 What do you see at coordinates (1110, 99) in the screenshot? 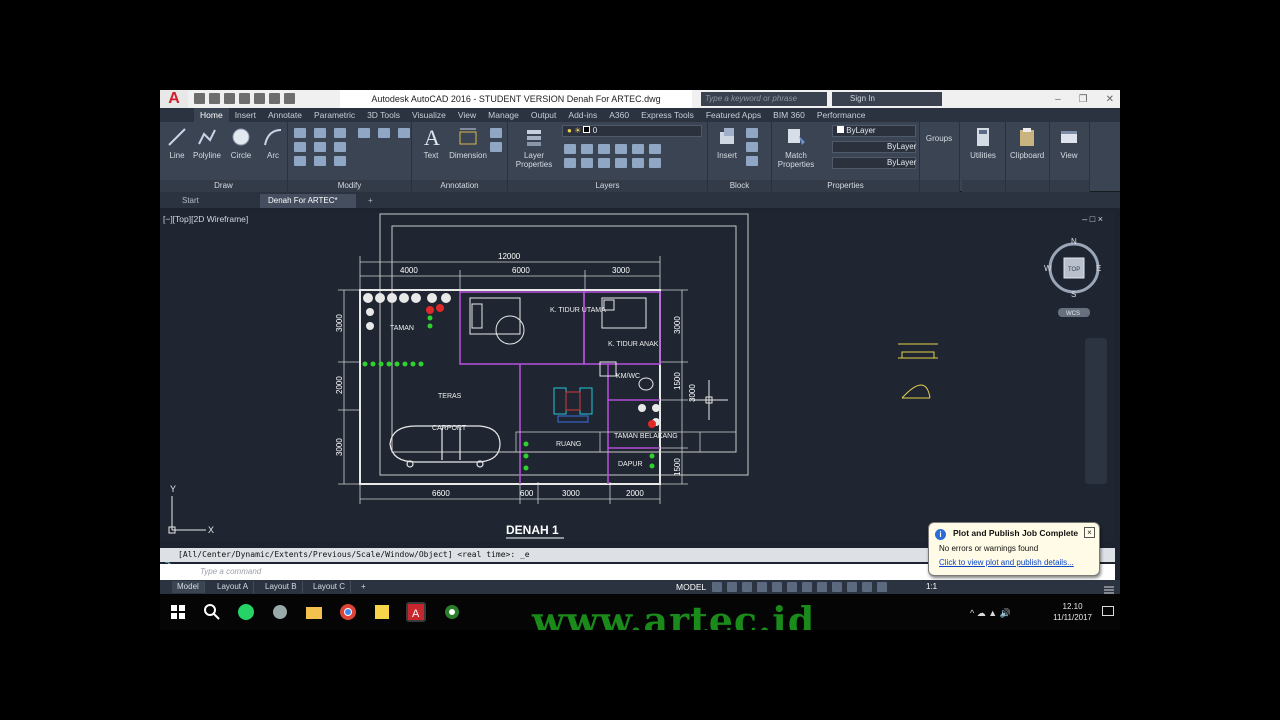
I see `close-button: ✕` at bounding box center [1110, 99].